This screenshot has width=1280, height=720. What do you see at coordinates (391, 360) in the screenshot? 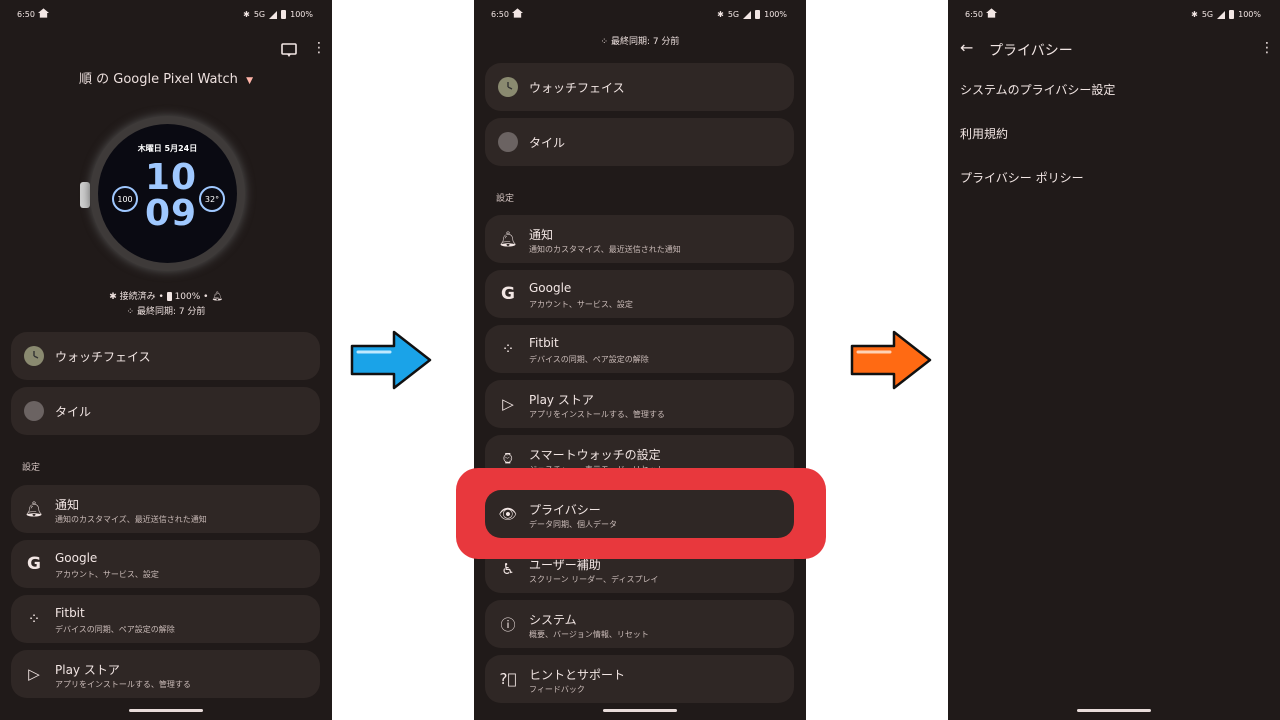
I see `blue-arrow-icon` at bounding box center [391, 360].